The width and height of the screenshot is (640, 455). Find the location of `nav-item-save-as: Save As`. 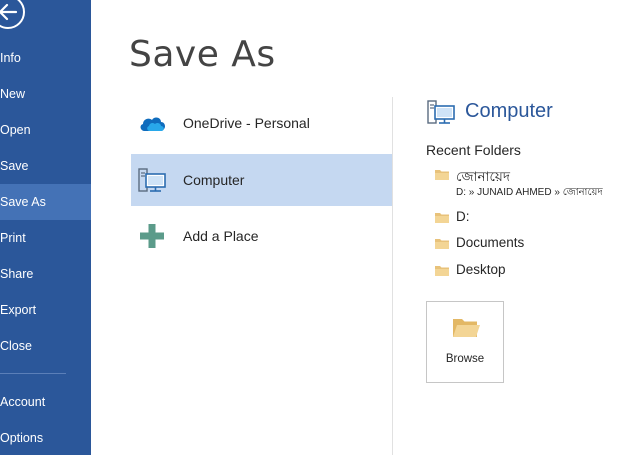

nav-item-save-as: Save As is located at coordinates (45, 202).